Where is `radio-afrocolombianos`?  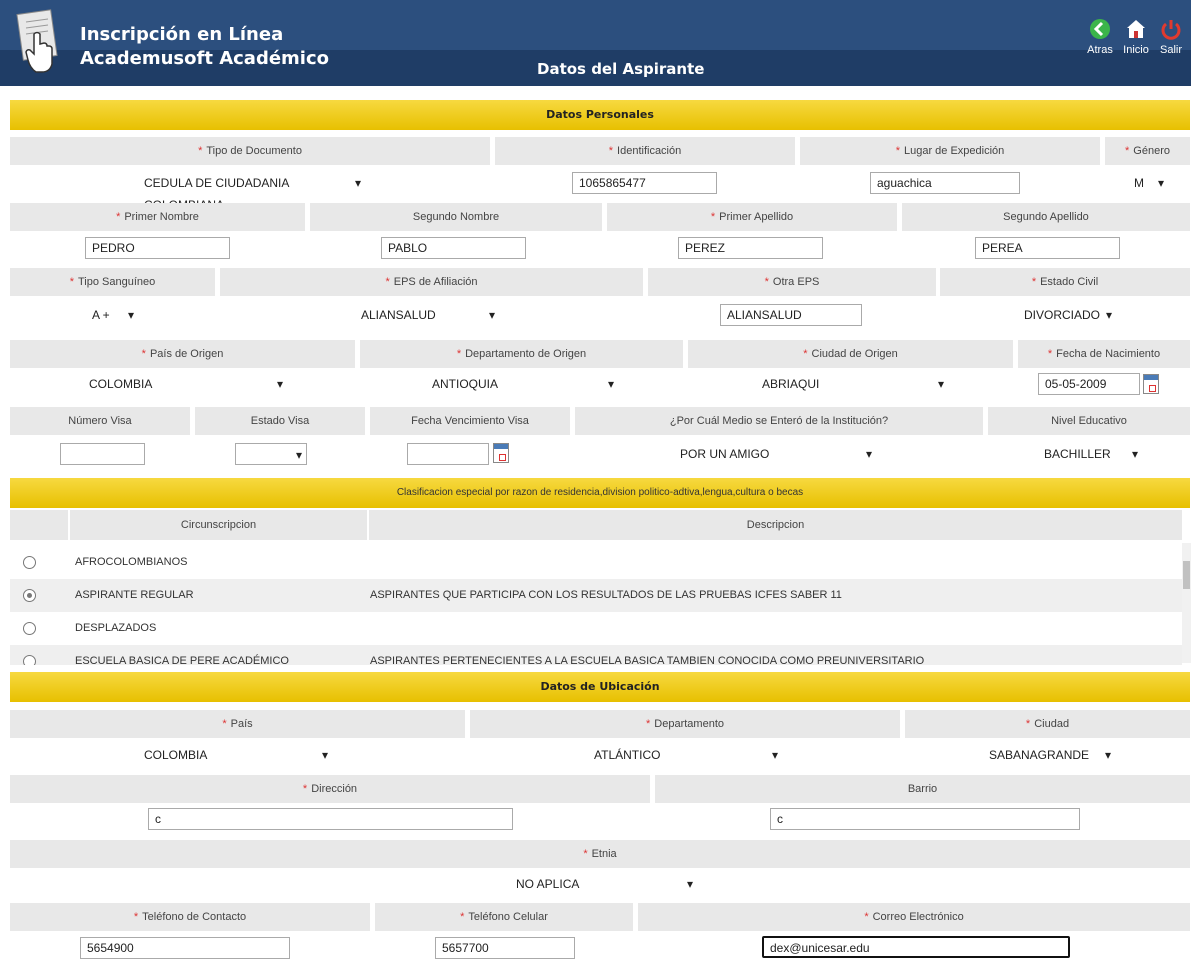 radio-afrocolombianos is located at coordinates (29, 562).